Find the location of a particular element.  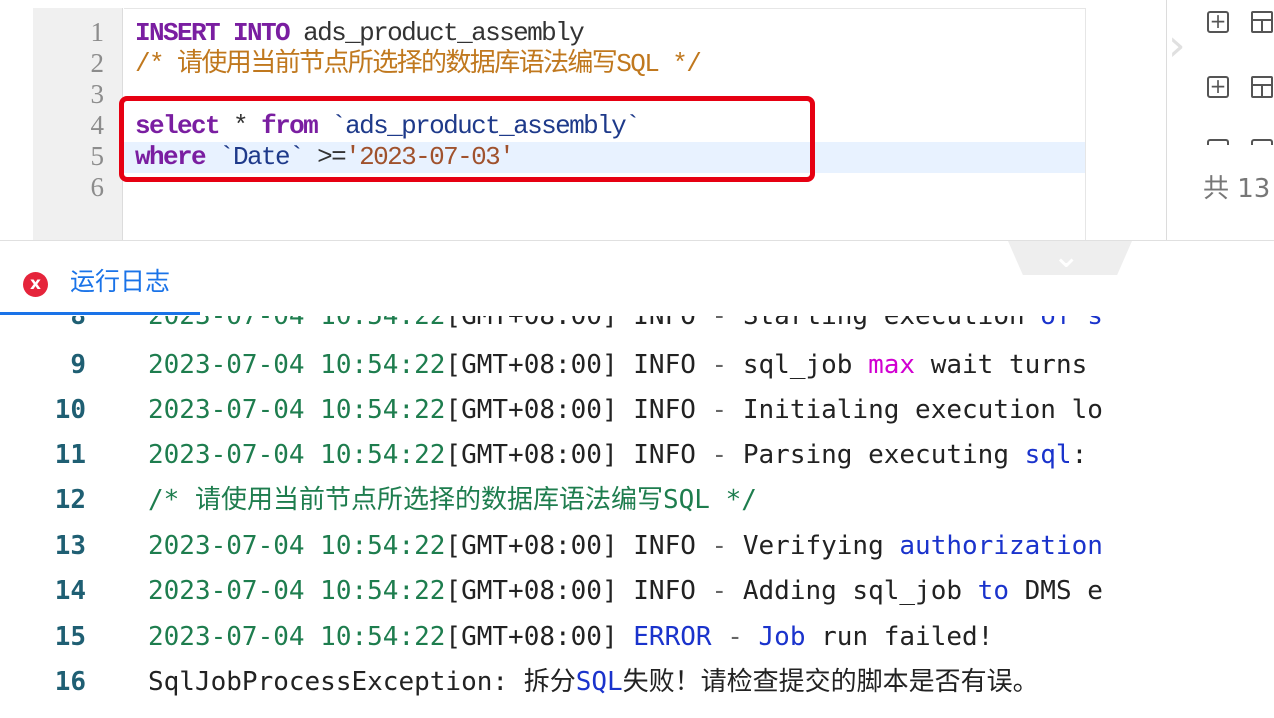

log-line-number: 9 is located at coordinates (78, 365).